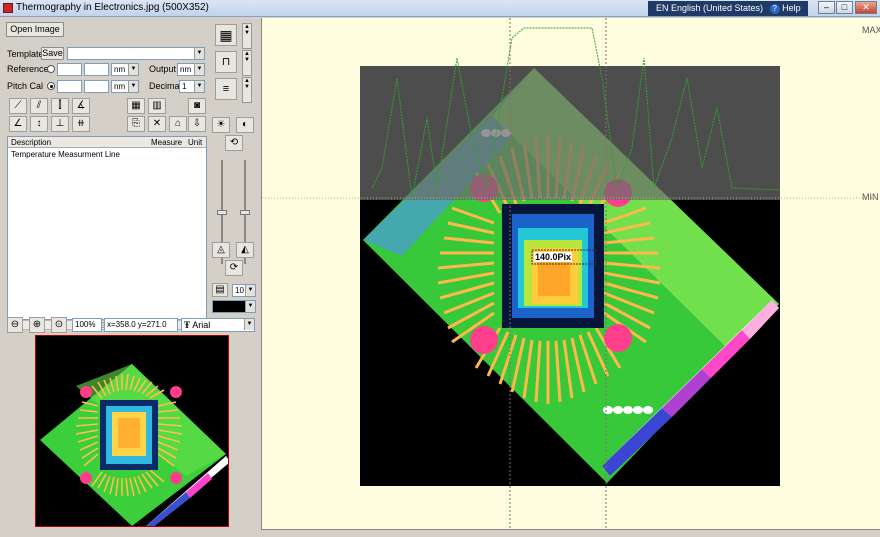 This screenshot has width=880, height=537. What do you see at coordinates (245, 125) in the screenshot?
I see `contrast-icon: ◐` at bounding box center [245, 125].